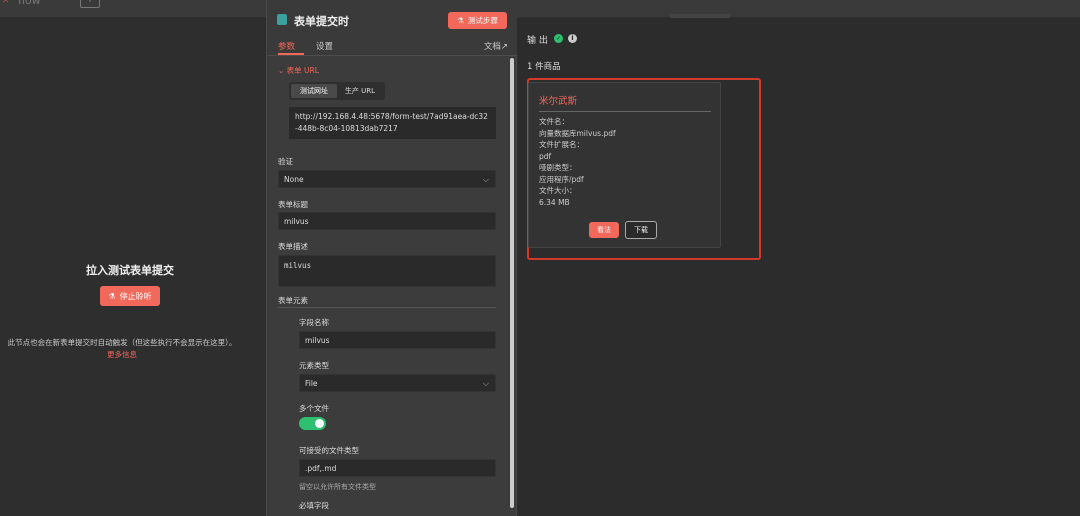  I want to click on card-divider, so click(625, 111).